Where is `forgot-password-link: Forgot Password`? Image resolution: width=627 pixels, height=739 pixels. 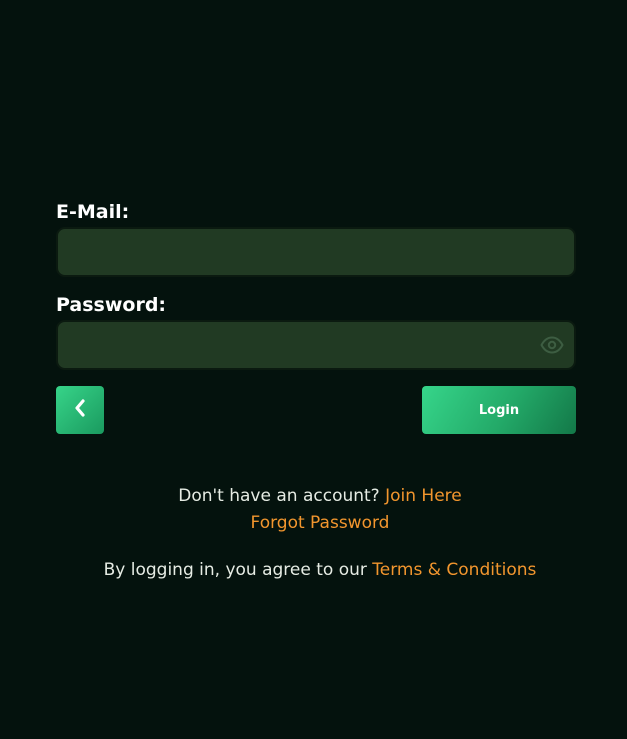 forgot-password-link: Forgot Password is located at coordinates (320, 523).